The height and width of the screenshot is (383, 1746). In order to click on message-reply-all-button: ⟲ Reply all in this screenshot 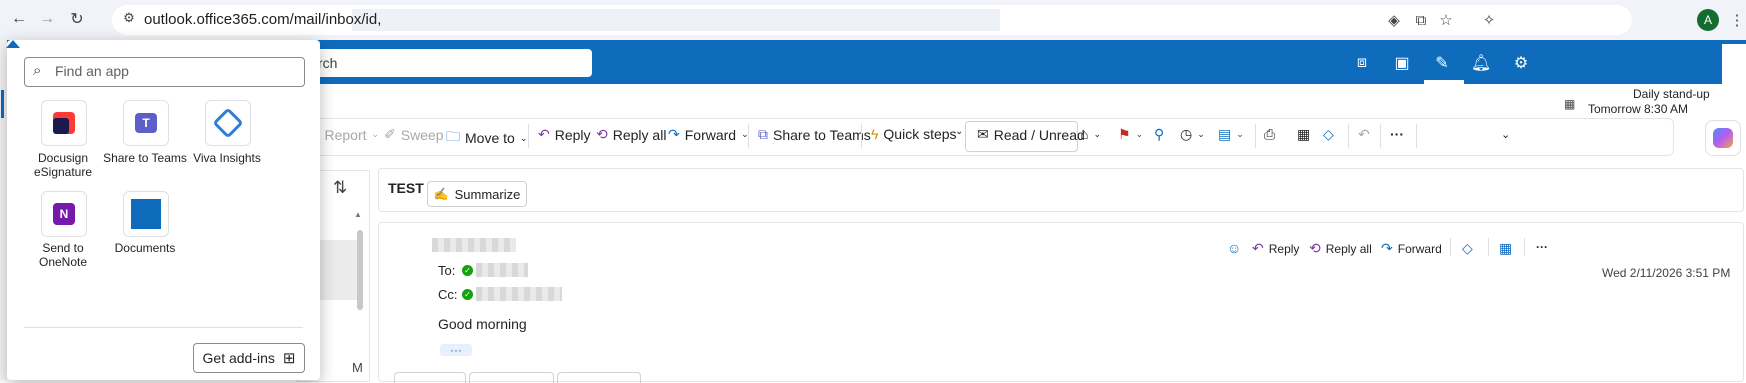, I will do `click(1340, 248)`.